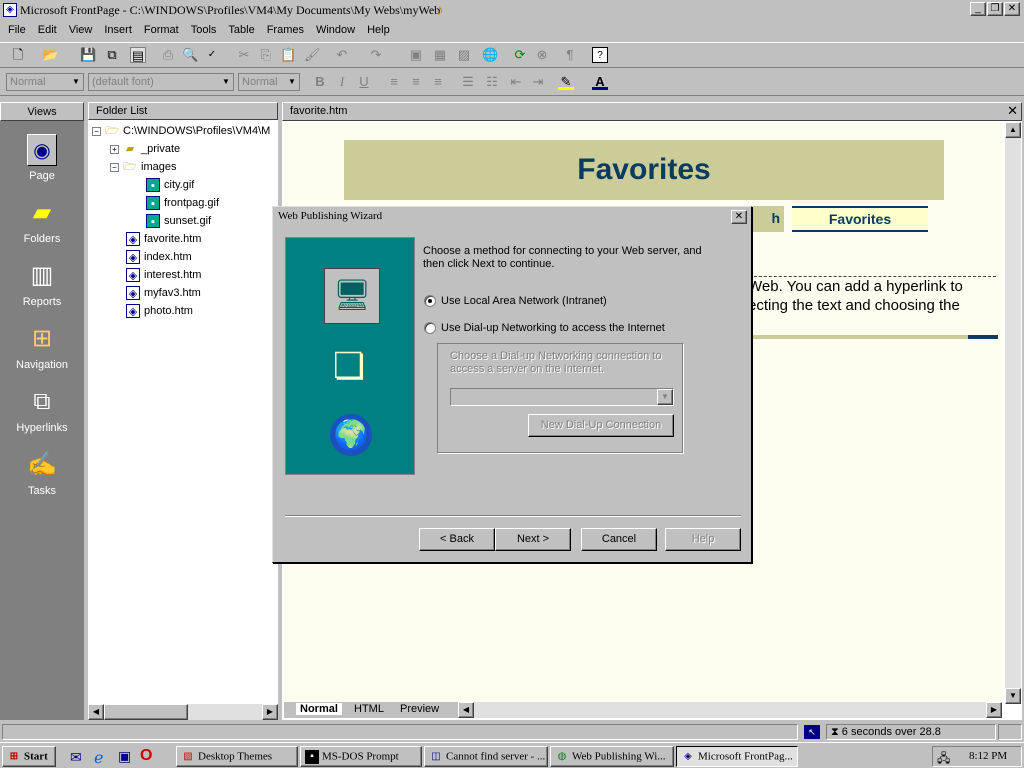 The height and width of the screenshot is (768, 1024). Describe the element at coordinates (45, 82) in the screenshot. I see `style-combo: Normal ▼` at that location.